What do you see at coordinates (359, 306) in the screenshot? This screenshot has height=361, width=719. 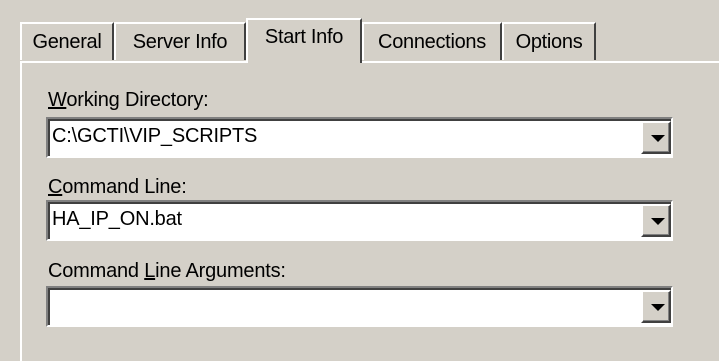 I see `command-line-arguments-combobox` at bounding box center [359, 306].